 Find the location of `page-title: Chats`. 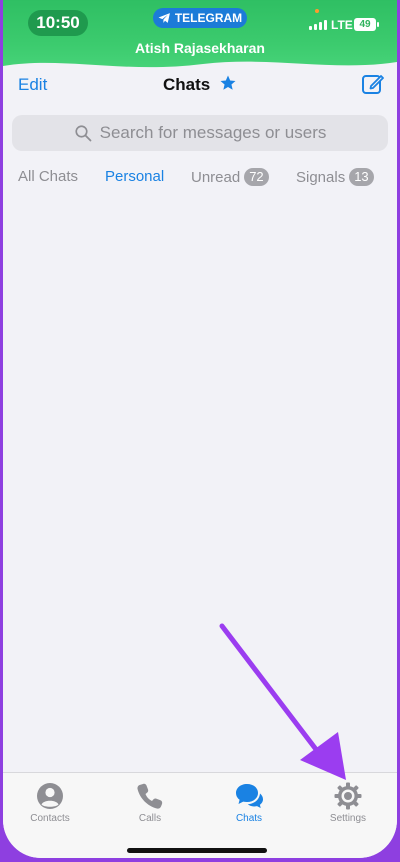

page-title: Chats is located at coordinates (200, 84).